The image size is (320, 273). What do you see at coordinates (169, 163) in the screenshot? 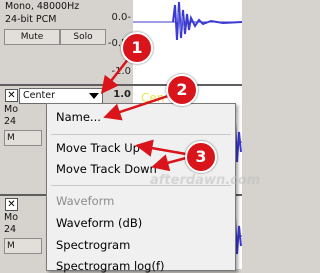
I see `callout-arrow-3b` at bounding box center [169, 163].